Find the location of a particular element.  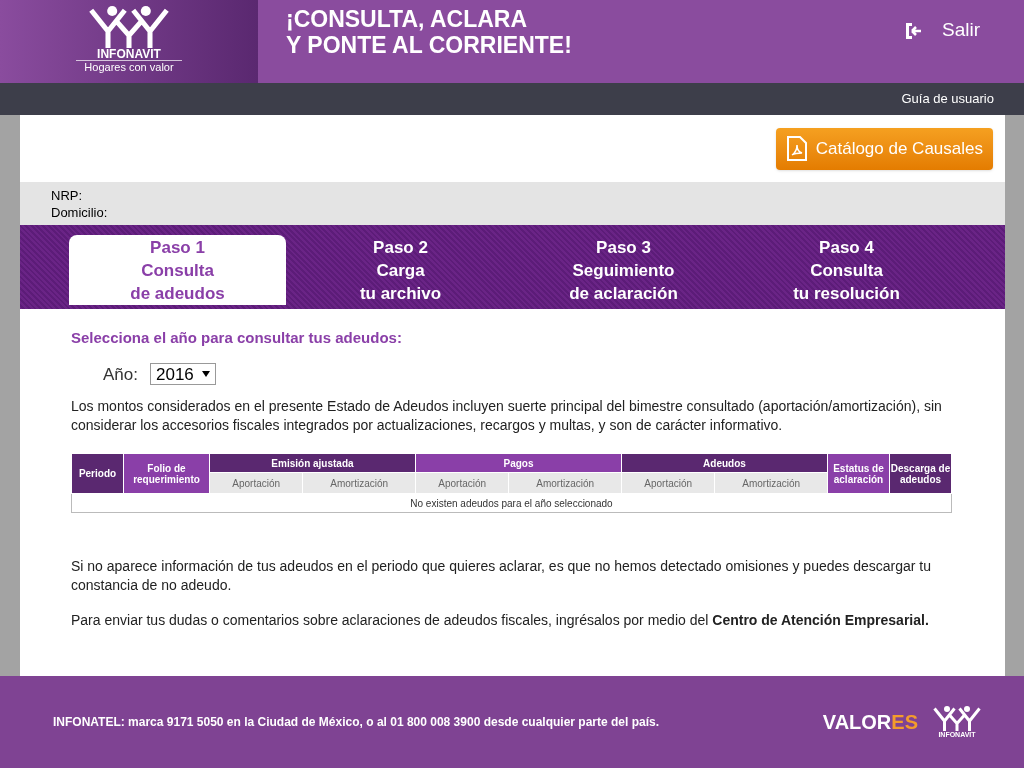

headline: Y PONTE AL CORRIENTE! is located at coordinates (429, 45).